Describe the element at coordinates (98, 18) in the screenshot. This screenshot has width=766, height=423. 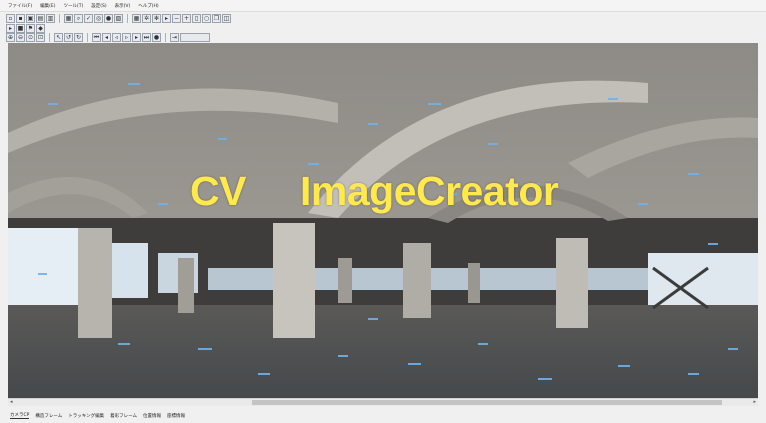
I see `target-icon: ◎` at that location.